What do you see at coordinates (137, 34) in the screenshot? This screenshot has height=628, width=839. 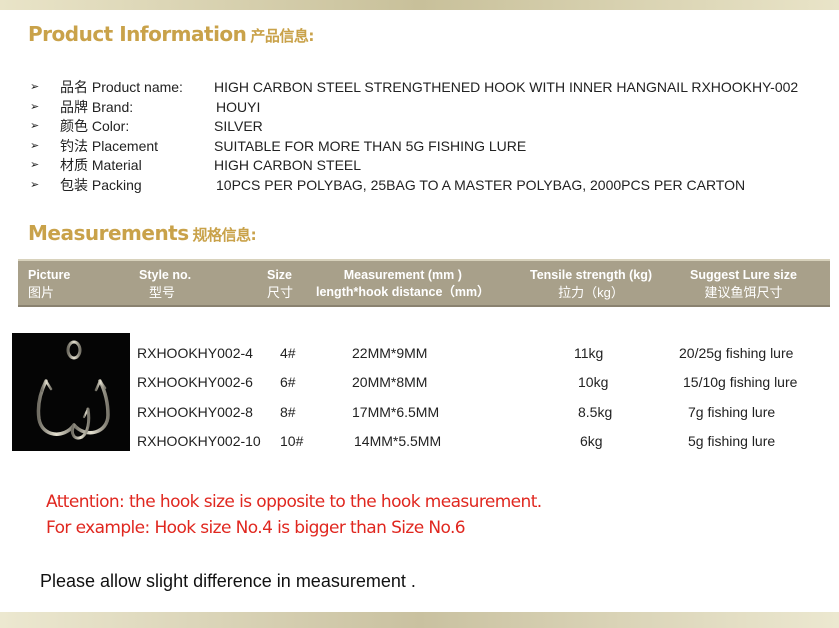 I see `title-en: Product Information` at bounding box center [137, 34].